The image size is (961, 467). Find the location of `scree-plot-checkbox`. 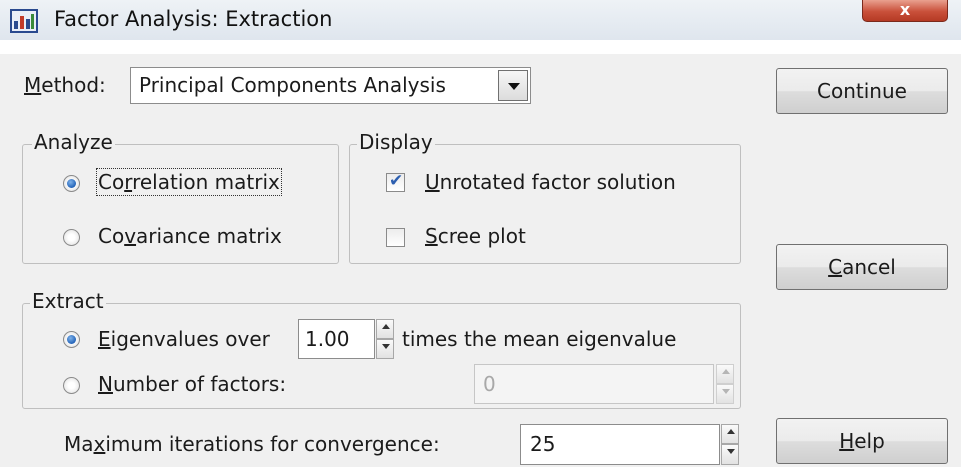

scree-plot-checkbox is located at coordinates (395, 237).